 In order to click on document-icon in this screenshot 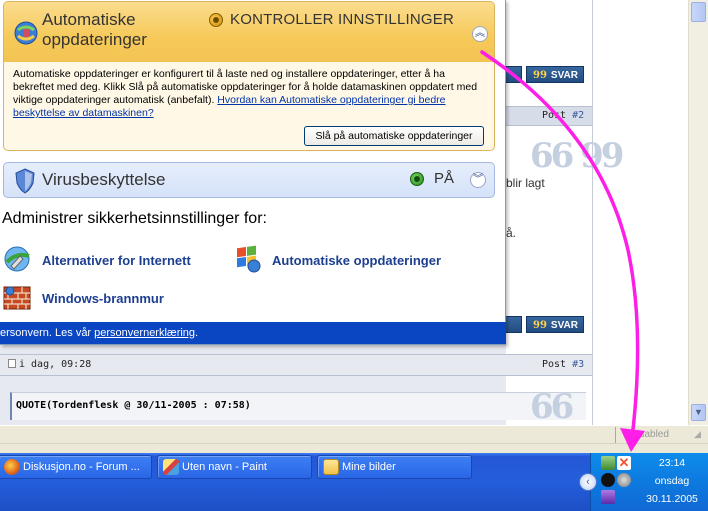, I will do `click(12, 363)`.